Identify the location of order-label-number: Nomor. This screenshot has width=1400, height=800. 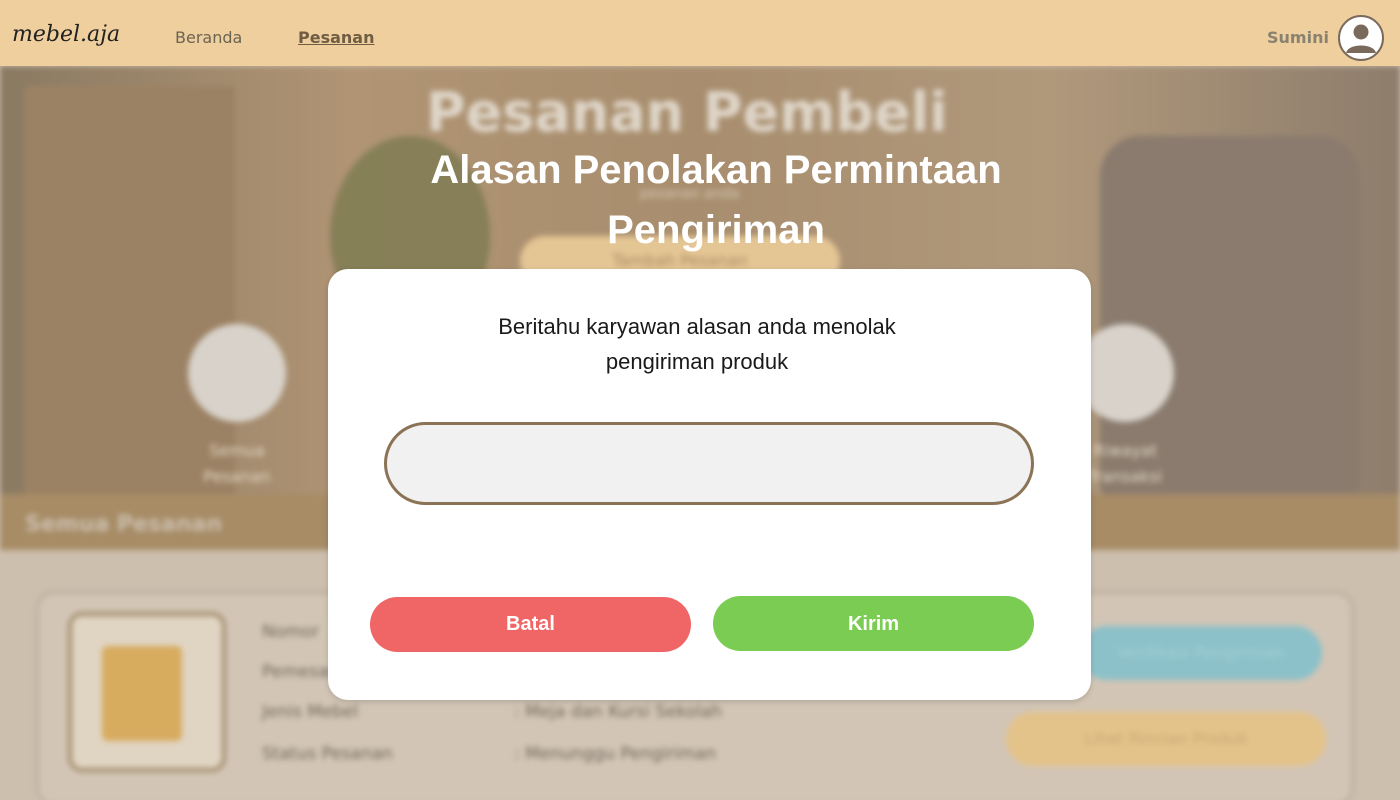
(291, 632).